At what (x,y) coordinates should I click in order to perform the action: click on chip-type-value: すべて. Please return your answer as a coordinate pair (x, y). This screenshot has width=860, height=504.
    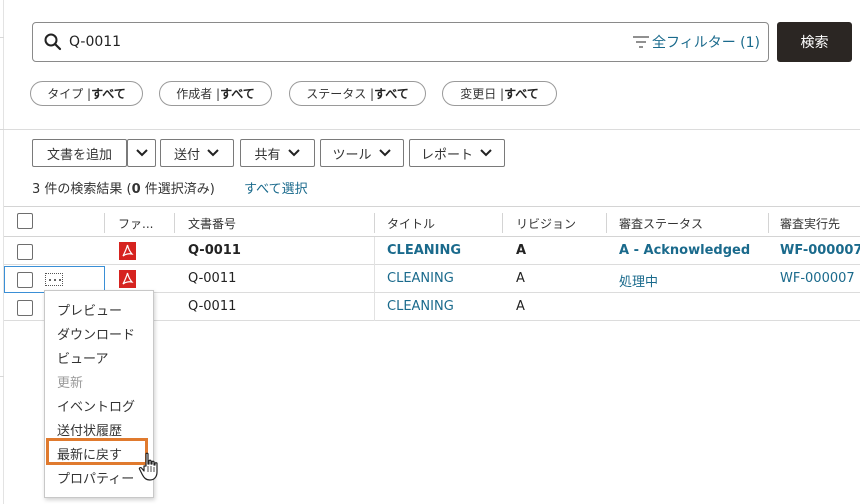
    Looking at the image, I should click on (108, 94).